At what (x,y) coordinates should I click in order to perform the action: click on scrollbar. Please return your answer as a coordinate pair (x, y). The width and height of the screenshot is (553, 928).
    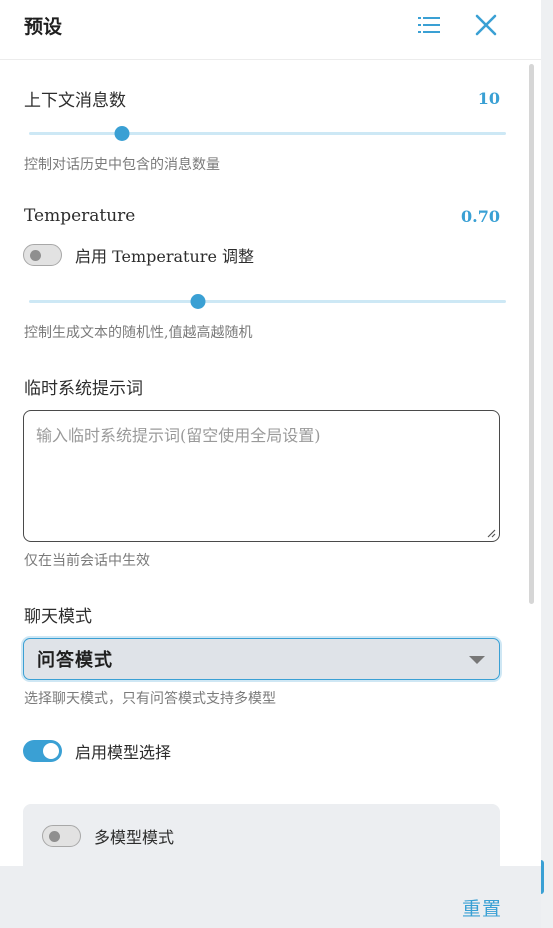
    Looking at the image, I should click on (531, 334).